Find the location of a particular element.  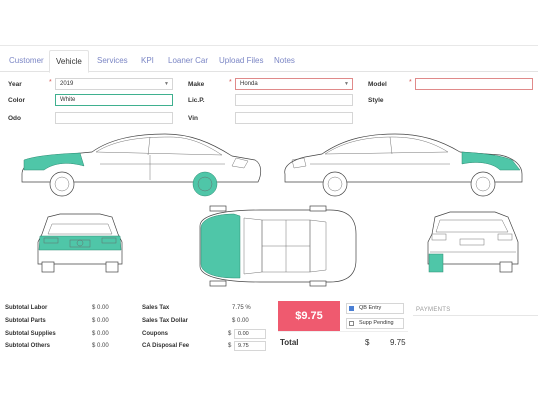

qb-entry-checkbox: QB Entry is located at coordinates (375, 308).